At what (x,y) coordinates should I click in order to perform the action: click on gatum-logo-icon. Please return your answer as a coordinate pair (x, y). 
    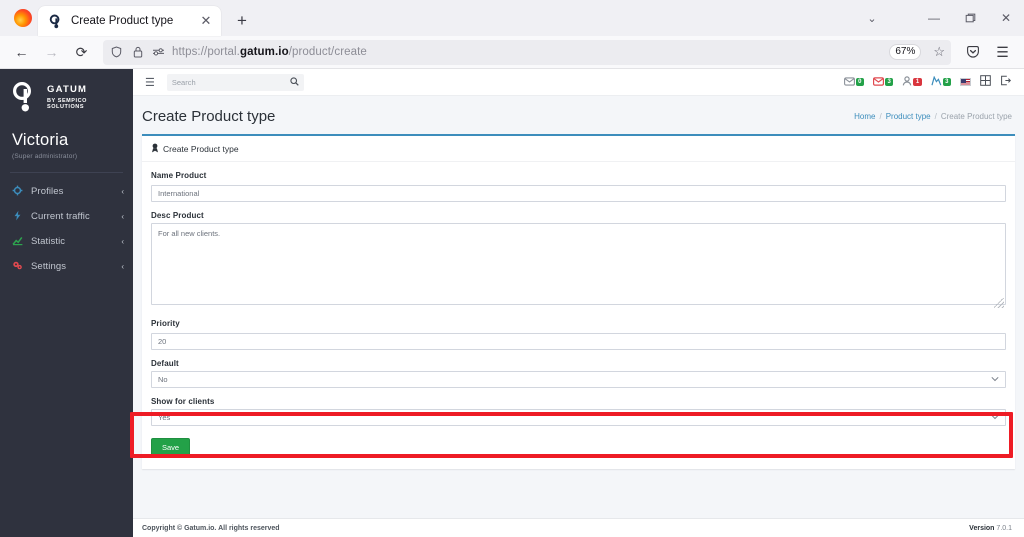
    Looking at the image, I should click on (25, 98).